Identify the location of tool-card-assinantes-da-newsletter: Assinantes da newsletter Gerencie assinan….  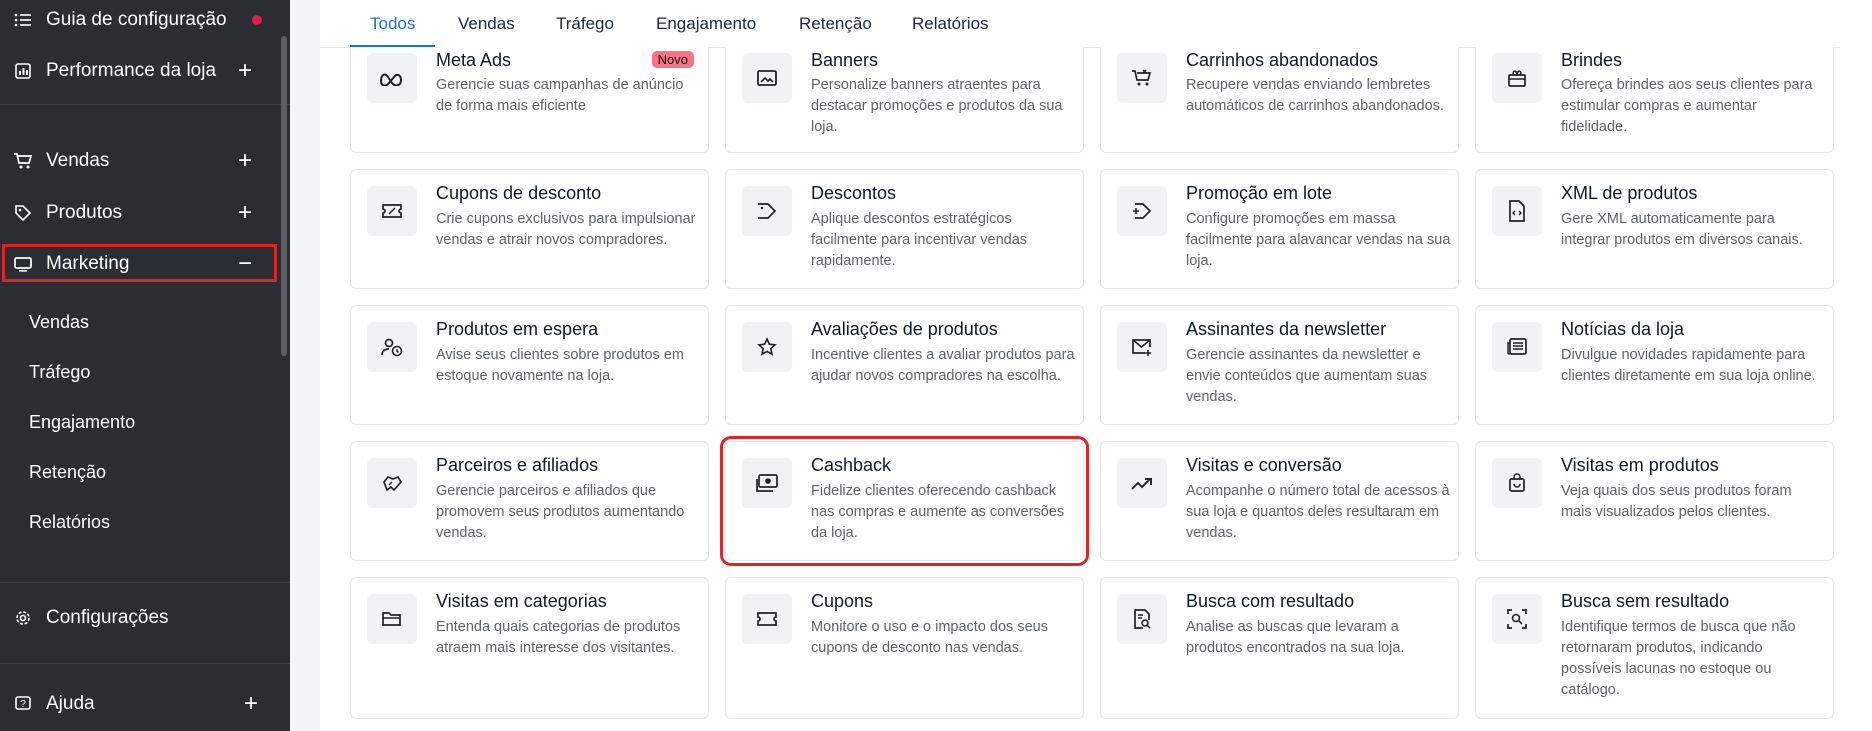
(1279, 365).